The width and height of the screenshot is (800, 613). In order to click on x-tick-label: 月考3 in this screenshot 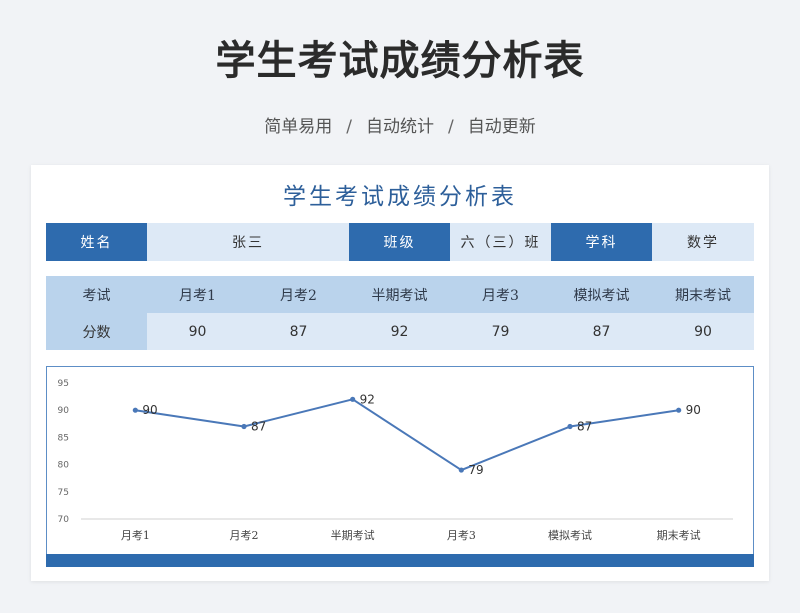, I will do `click(461, 535)`.